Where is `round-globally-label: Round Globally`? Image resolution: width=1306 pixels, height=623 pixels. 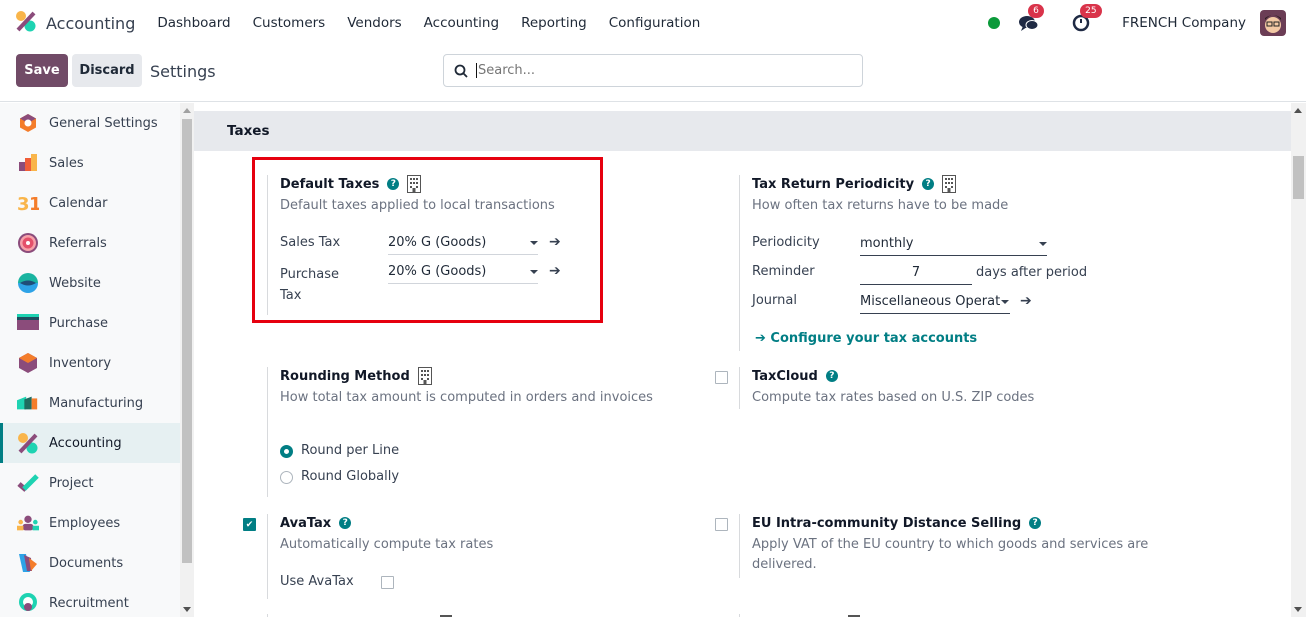
round-globally-label: Round Globally is located at coordinates (350, 476).